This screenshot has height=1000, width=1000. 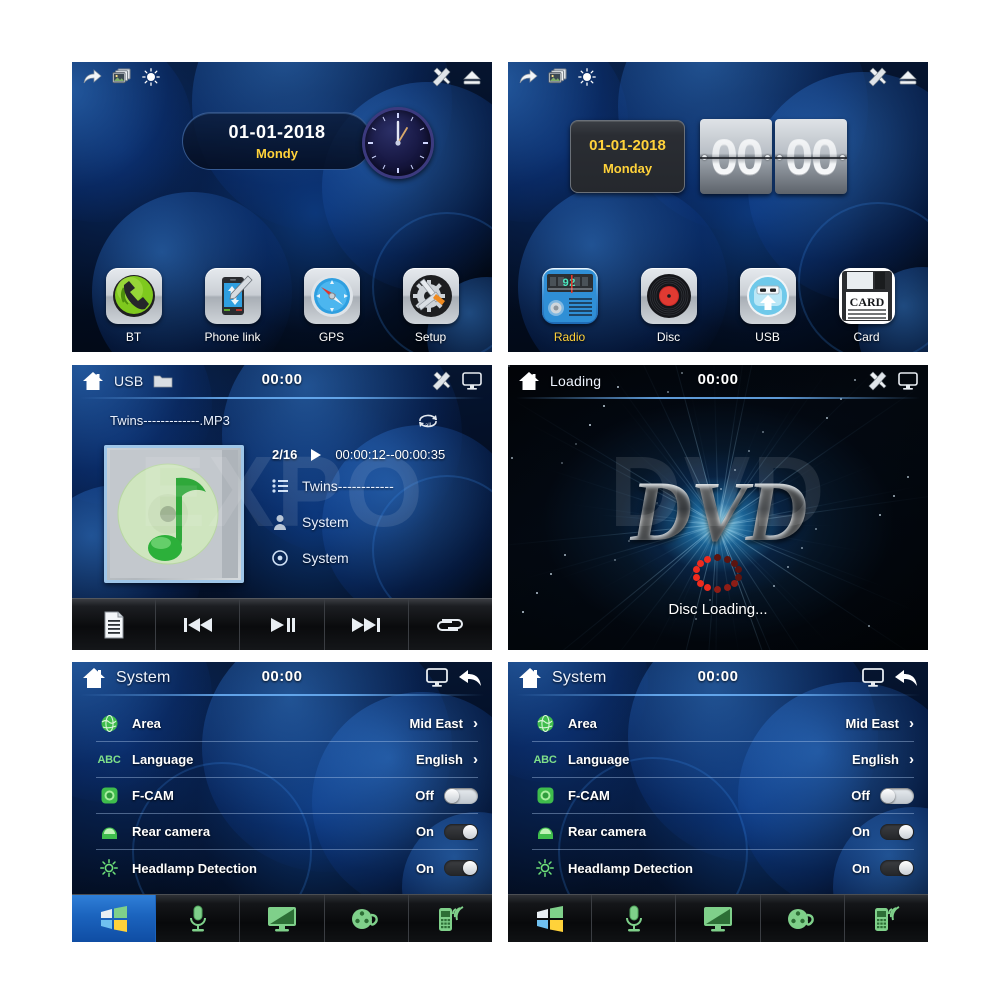 What do you see at coordinates (377, 558) in the screenshot?
I see `meta-row-album: System` at bounding box center [377, 558].